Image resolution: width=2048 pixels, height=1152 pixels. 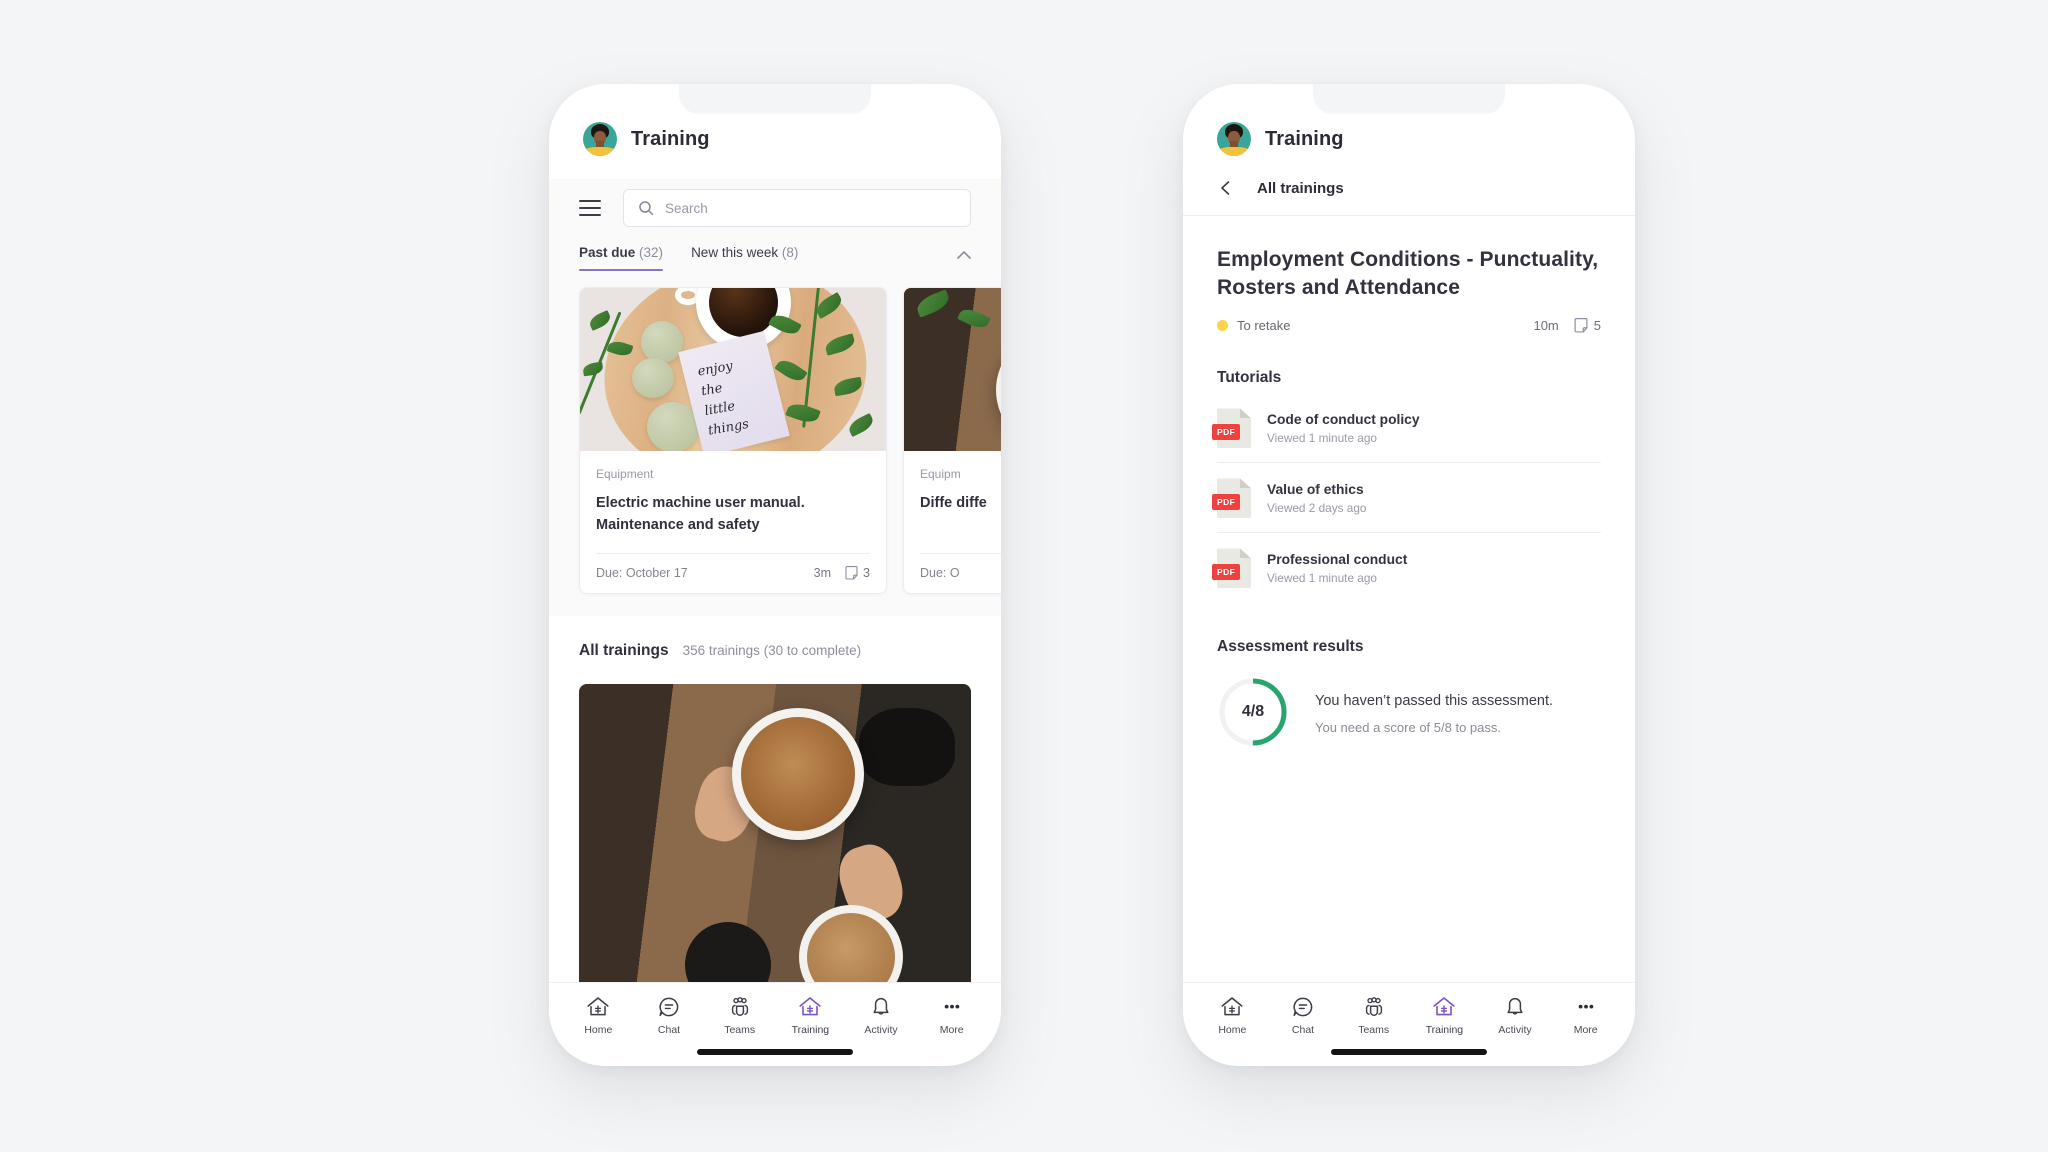 I want to click on tab-past-due-label: Past due, so click(x=607, y=252).